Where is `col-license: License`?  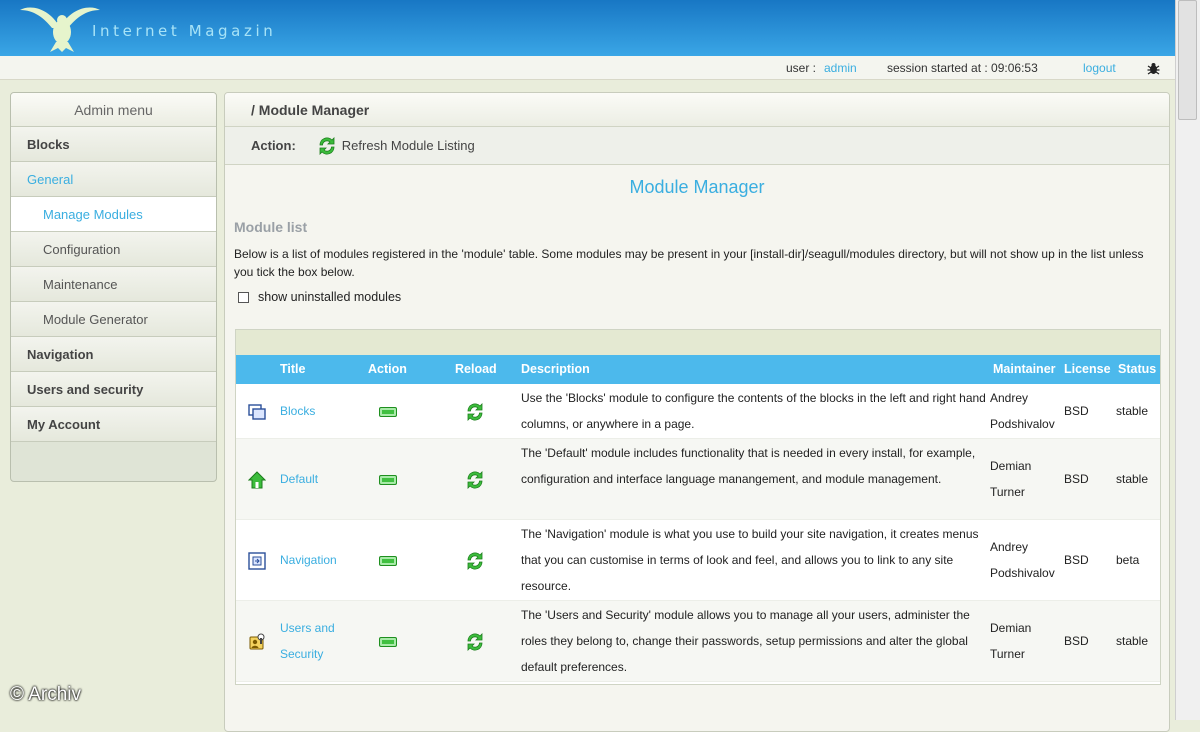 col-license: License is located at coordinates (1087, 369).